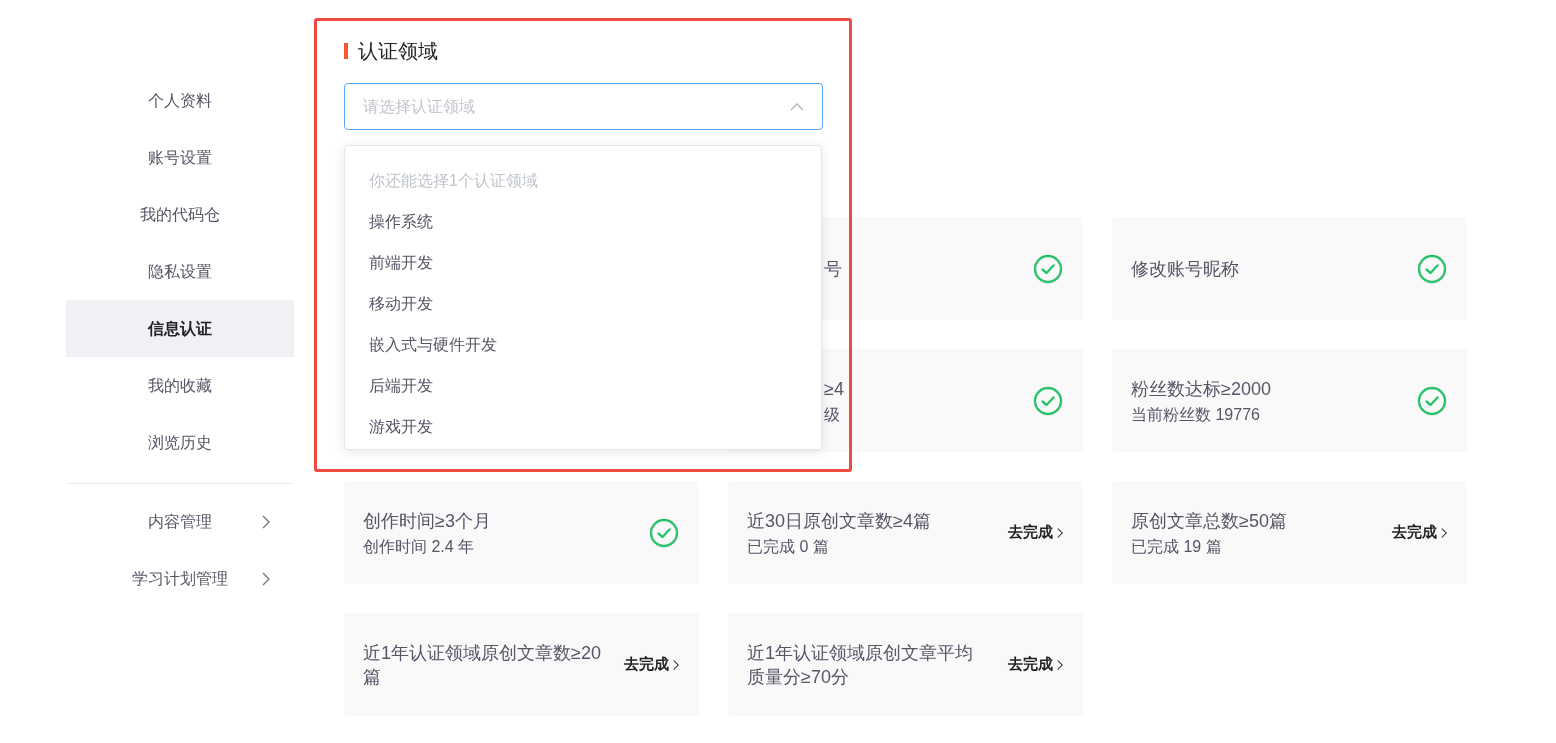  Describe the element at coordinates (583, 344) in the screenshot. I see `dropdown-option: 嵌入式与硬件开发` at that location.